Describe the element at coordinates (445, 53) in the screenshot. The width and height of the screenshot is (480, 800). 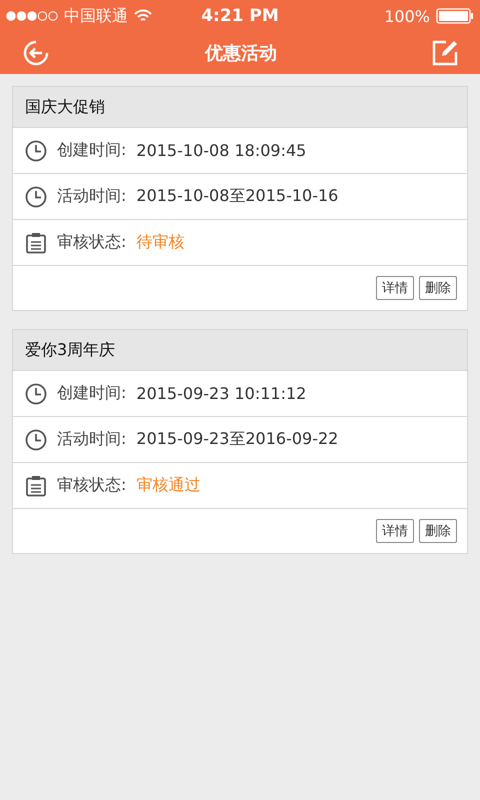
I see `edit-icon` at that location.